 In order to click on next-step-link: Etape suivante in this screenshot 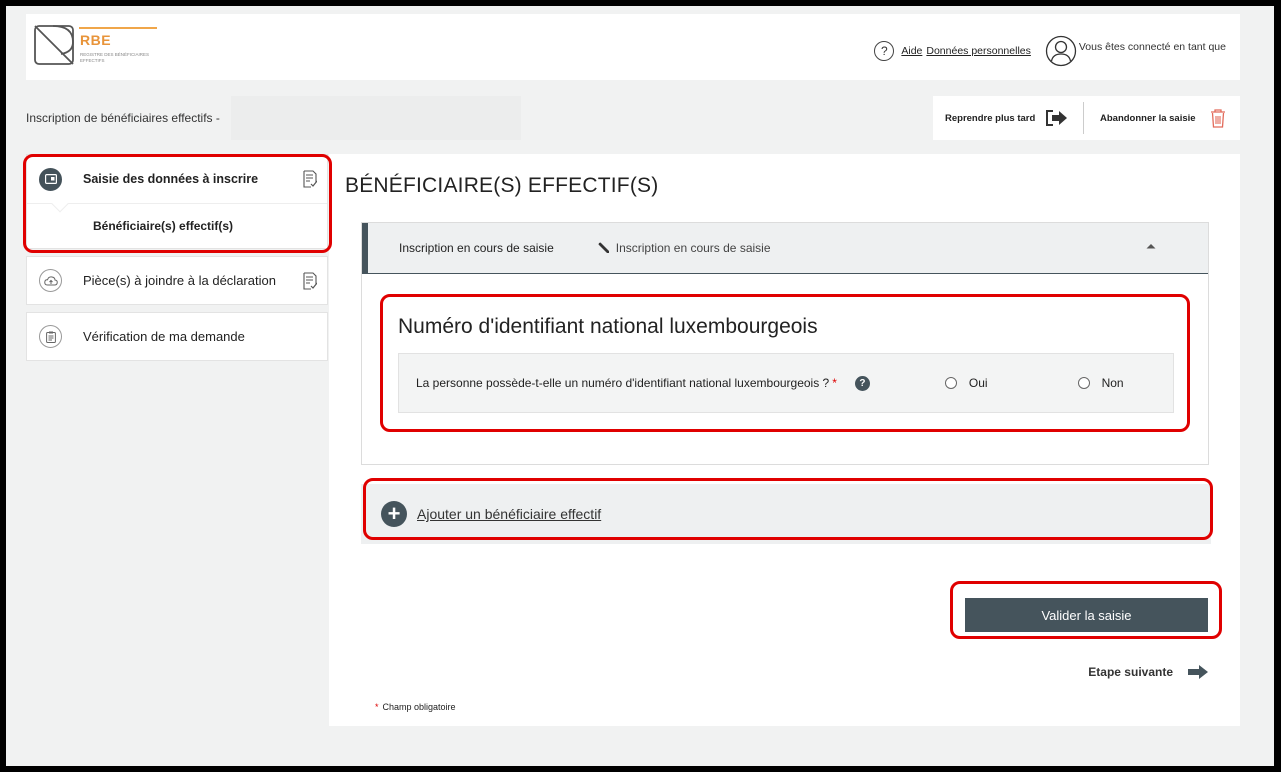, I will do `click(1148, 672)`.